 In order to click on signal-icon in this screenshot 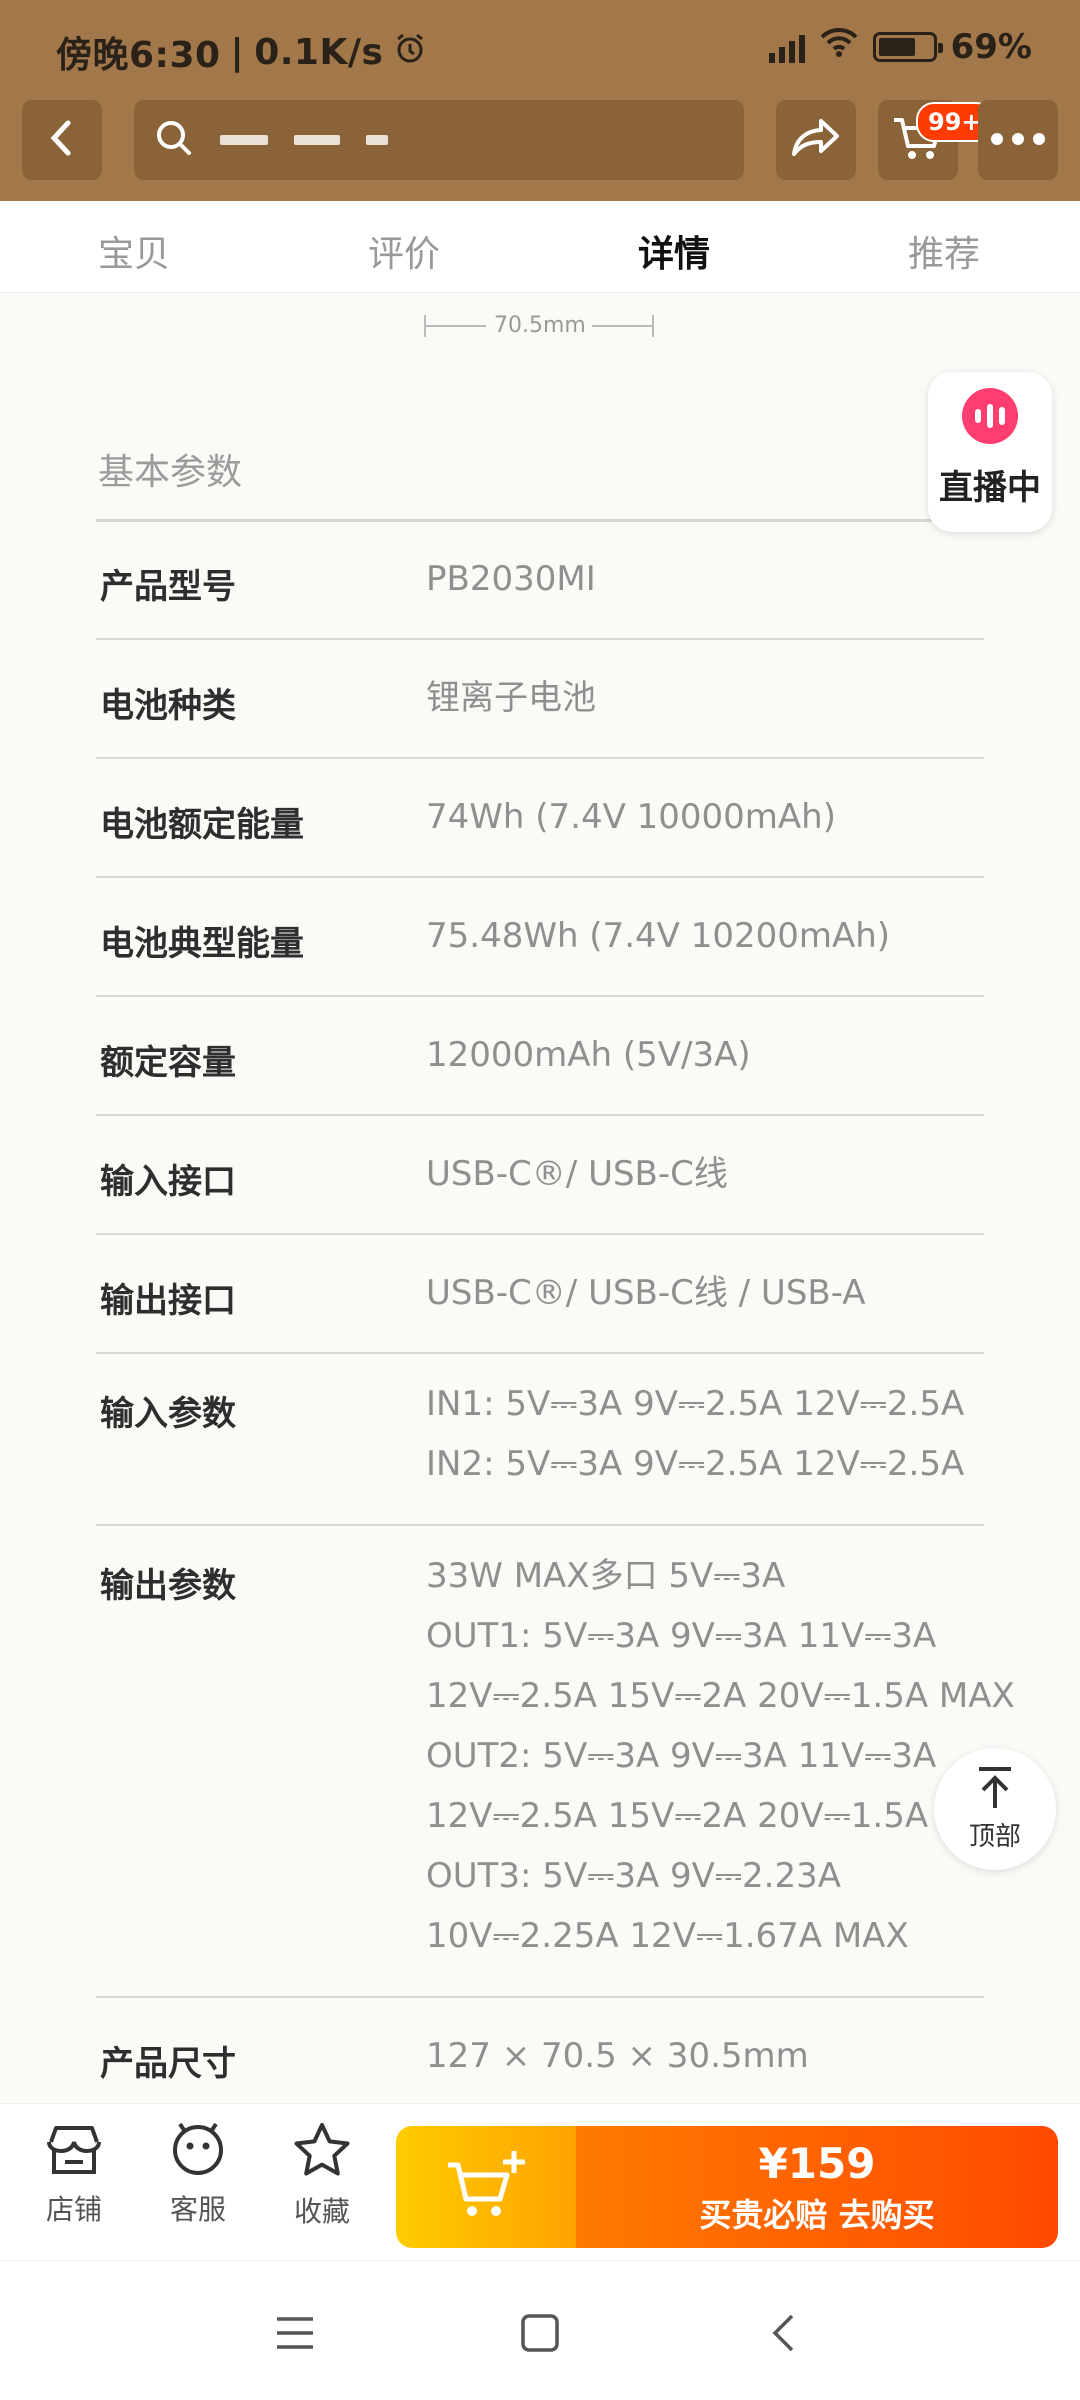, I will do `click(786, 47)`.